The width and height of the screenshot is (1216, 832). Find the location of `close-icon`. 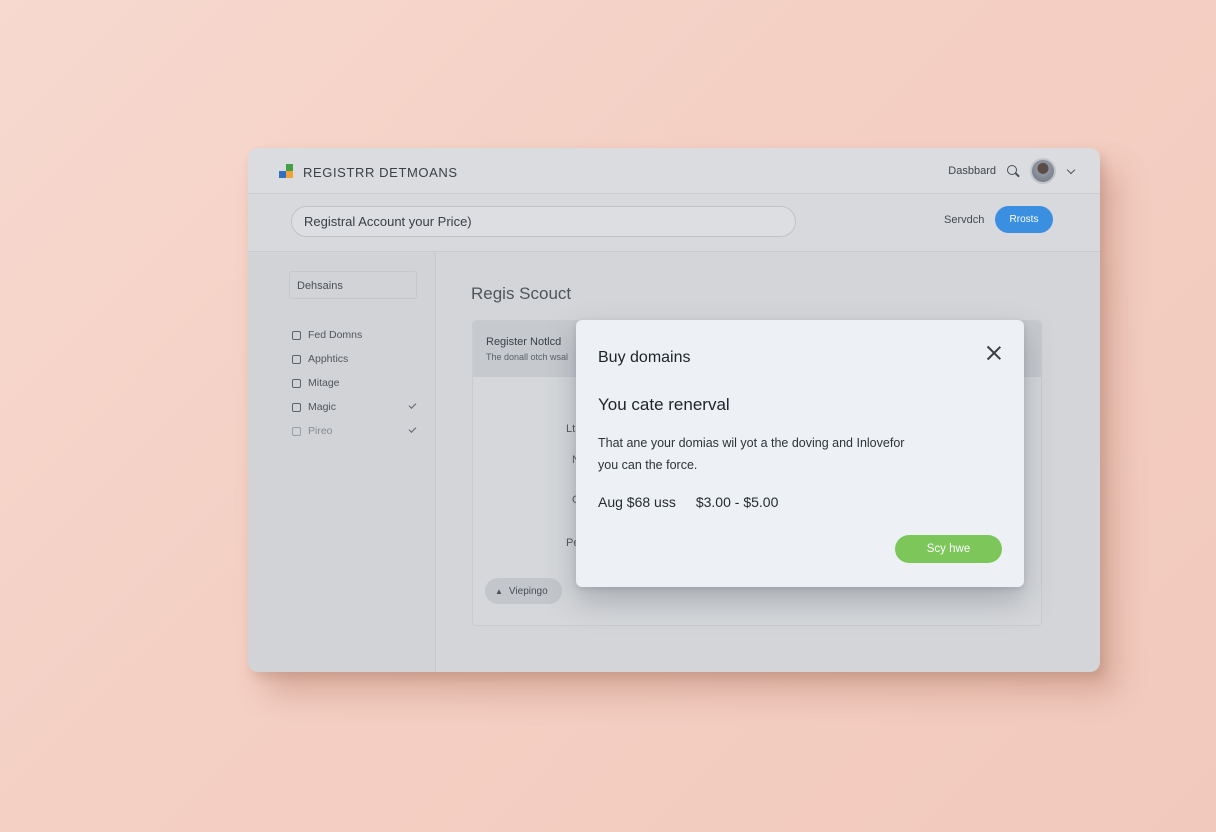

close-icon is located at coordinates (994, 353).